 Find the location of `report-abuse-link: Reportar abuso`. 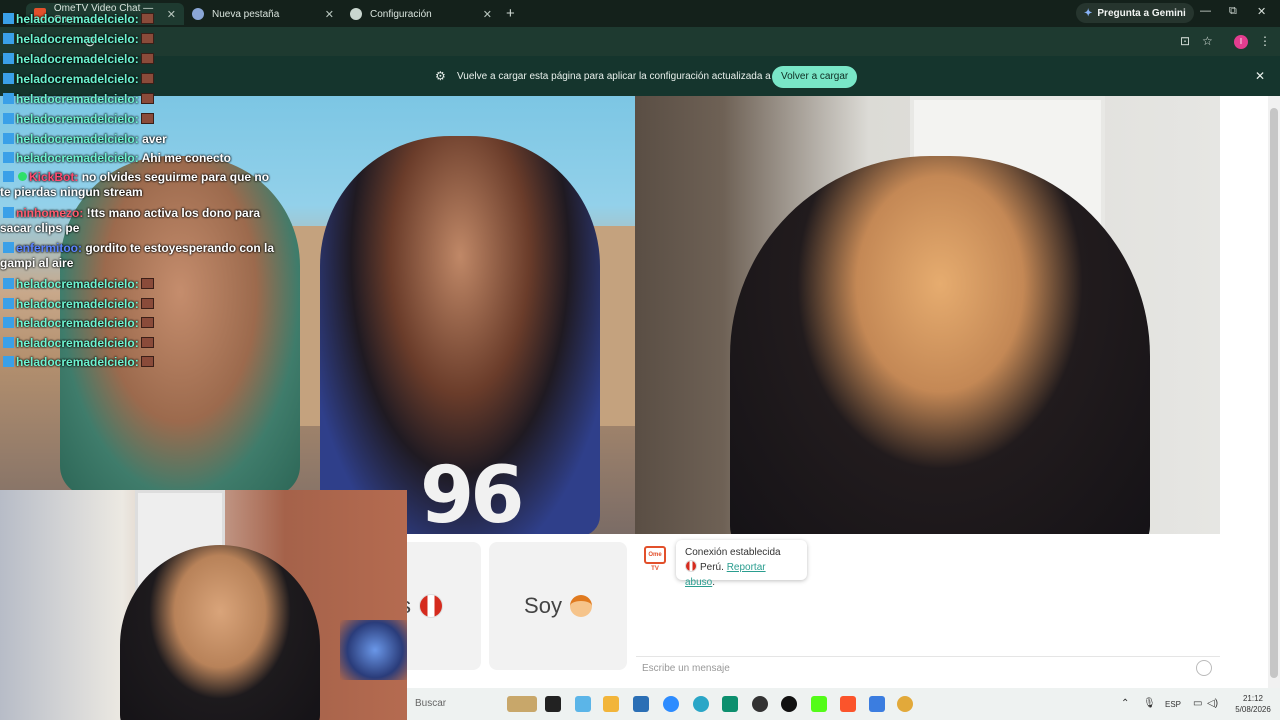

report-abuse-link: Reportar abuso is located at coordinates (725, 575).